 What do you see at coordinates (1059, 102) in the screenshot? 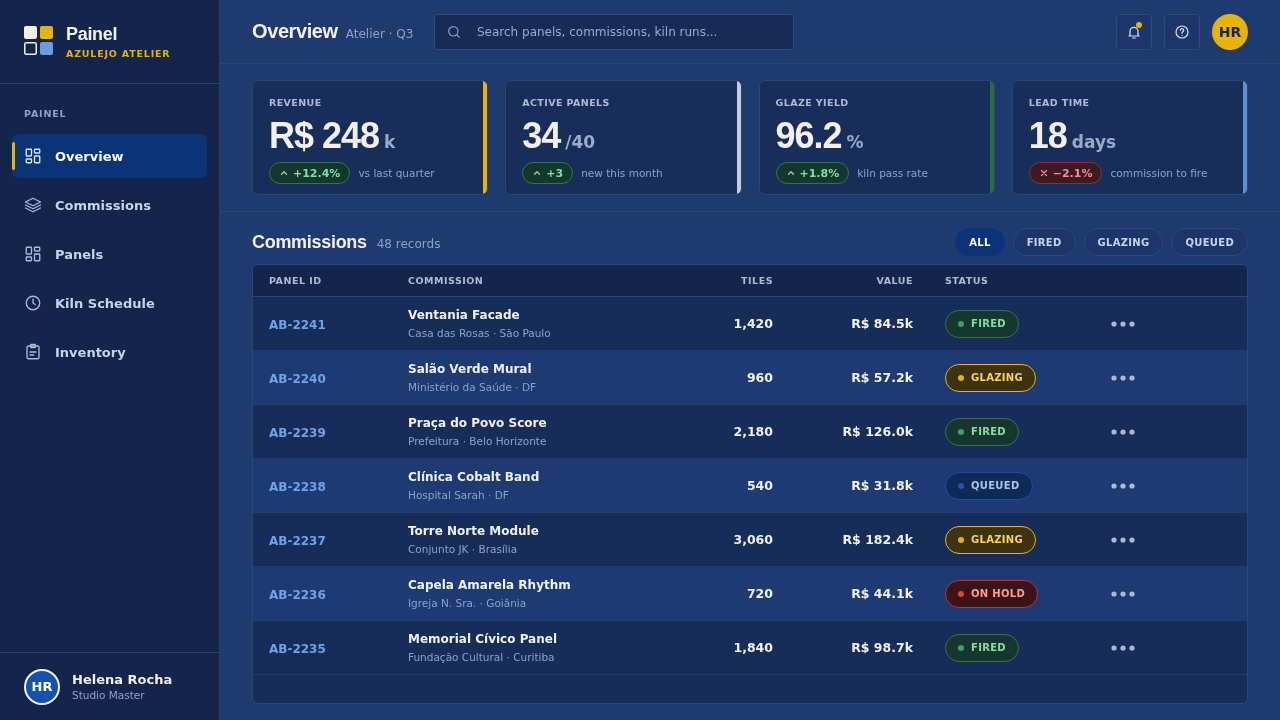
I see `kpi-label: LEAD TIME` at bounding box center [1059, 102].